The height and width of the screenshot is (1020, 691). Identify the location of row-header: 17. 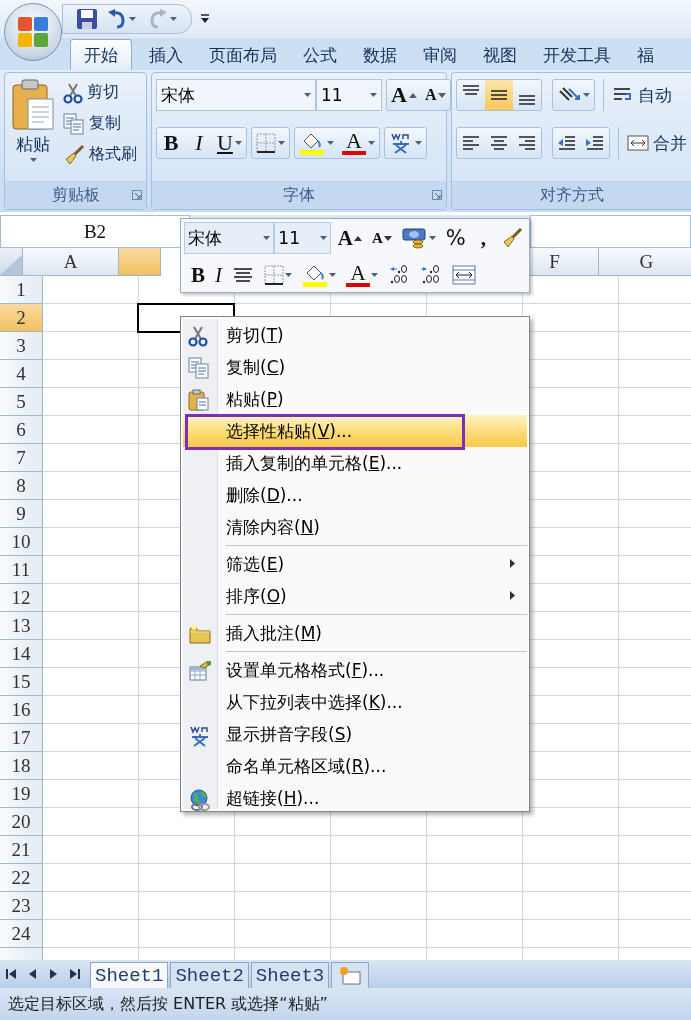
(21, 738).